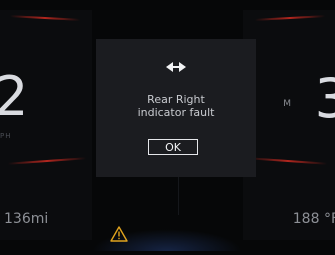 This screenshot has width=335, height=255. I want to click on ok-button: OK, so click(173, 147).